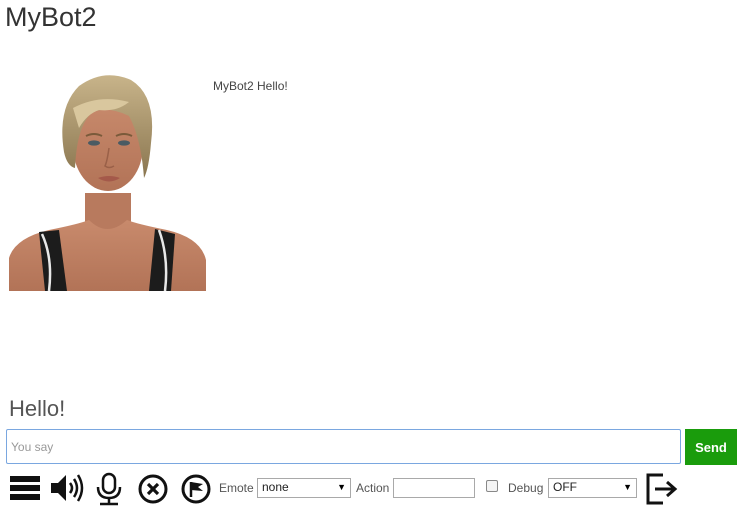 The width and height of the screenshot is (743, 515). Describe the element at coordinates (373, 488) in the screenshot. I see `action-label: Action` at that location.